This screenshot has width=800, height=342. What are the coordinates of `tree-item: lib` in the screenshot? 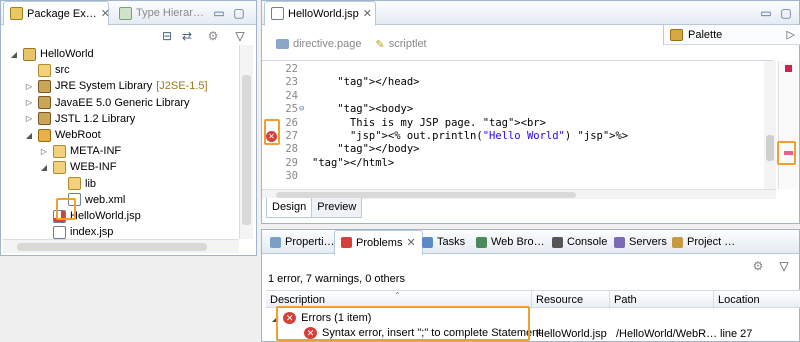 It's located at (75, 184).